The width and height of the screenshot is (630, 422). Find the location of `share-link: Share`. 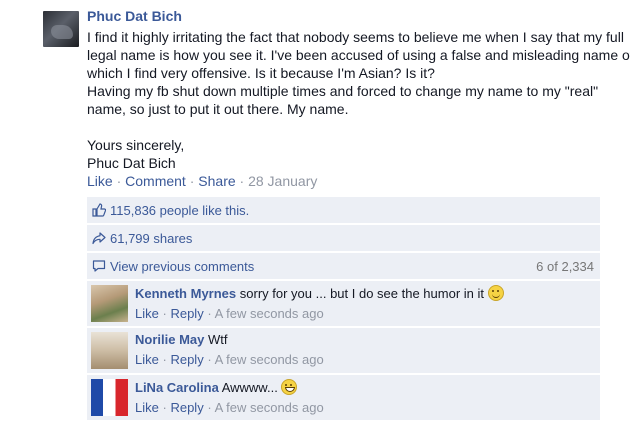

share-link: Share is located at coordinates (216, 181).